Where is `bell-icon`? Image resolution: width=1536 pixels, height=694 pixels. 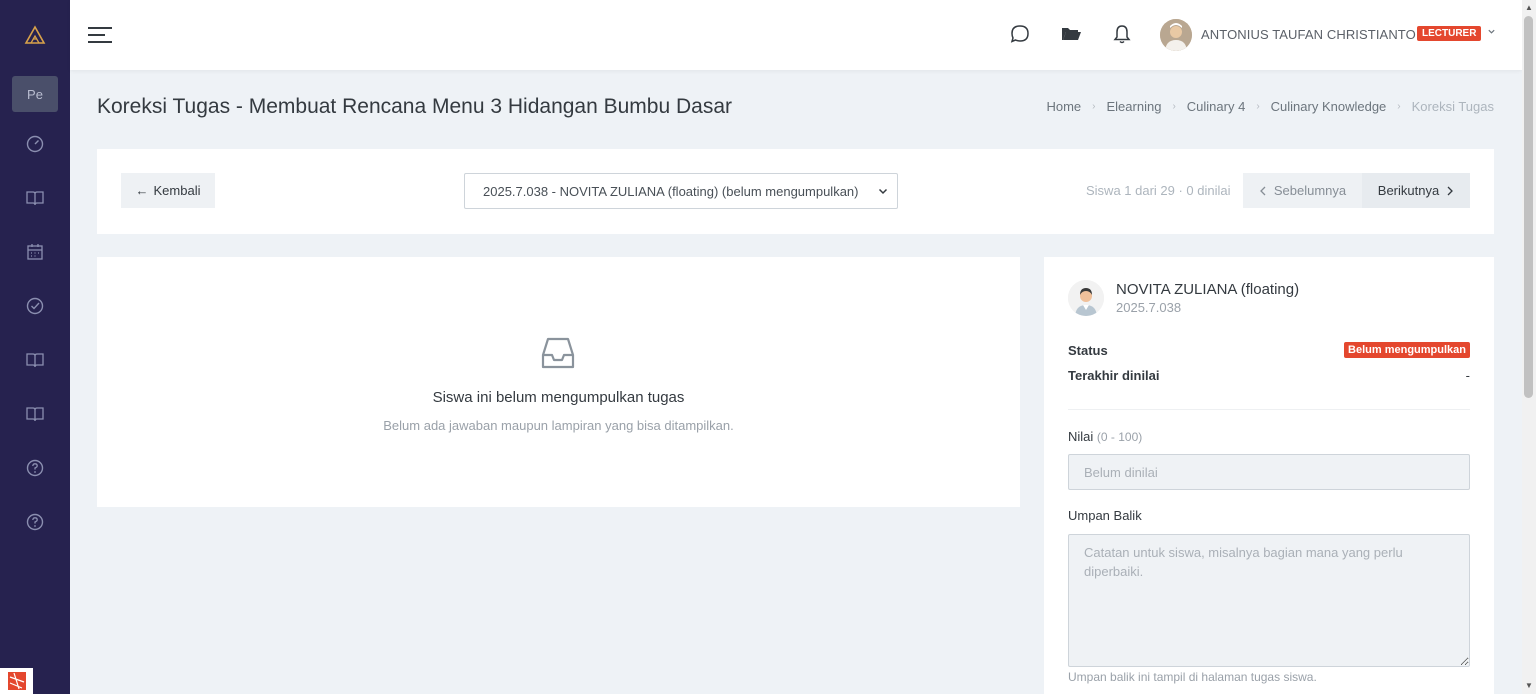 bell-icon is located at coordinates (1122, 34).